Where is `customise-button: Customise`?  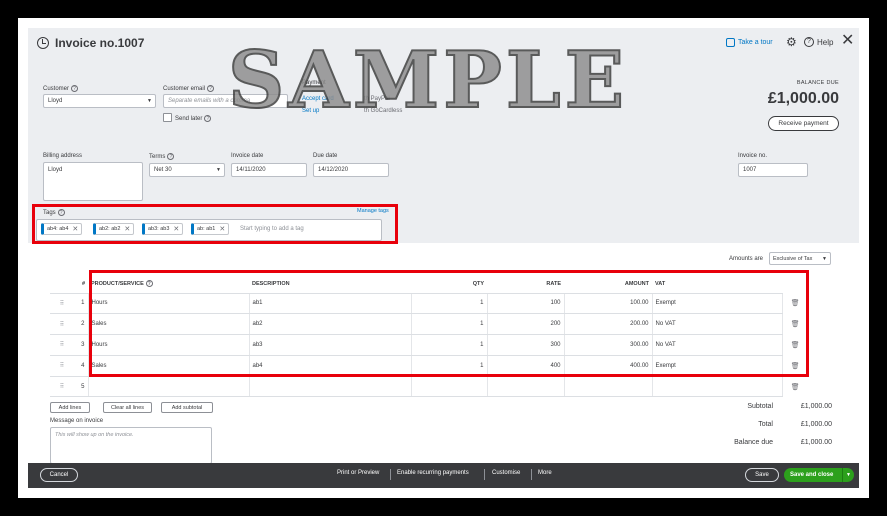 customise-button: Customise is located at coordinates (506, 473).